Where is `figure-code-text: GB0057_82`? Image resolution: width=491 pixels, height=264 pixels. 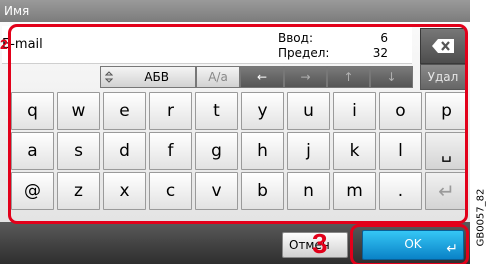 figure-code-text: GB0057_82 is located at coordinates (481, 217).